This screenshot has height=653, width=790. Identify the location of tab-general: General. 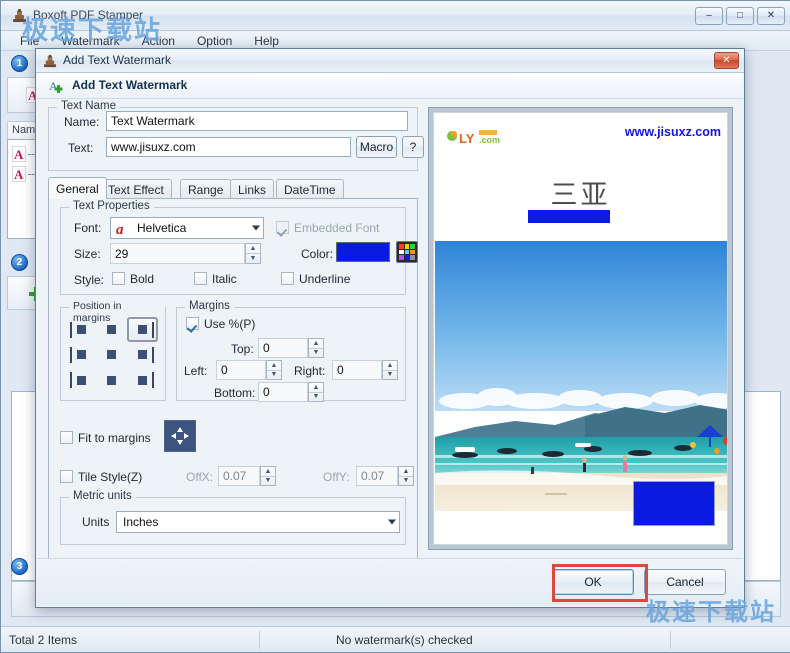
(77, 188).